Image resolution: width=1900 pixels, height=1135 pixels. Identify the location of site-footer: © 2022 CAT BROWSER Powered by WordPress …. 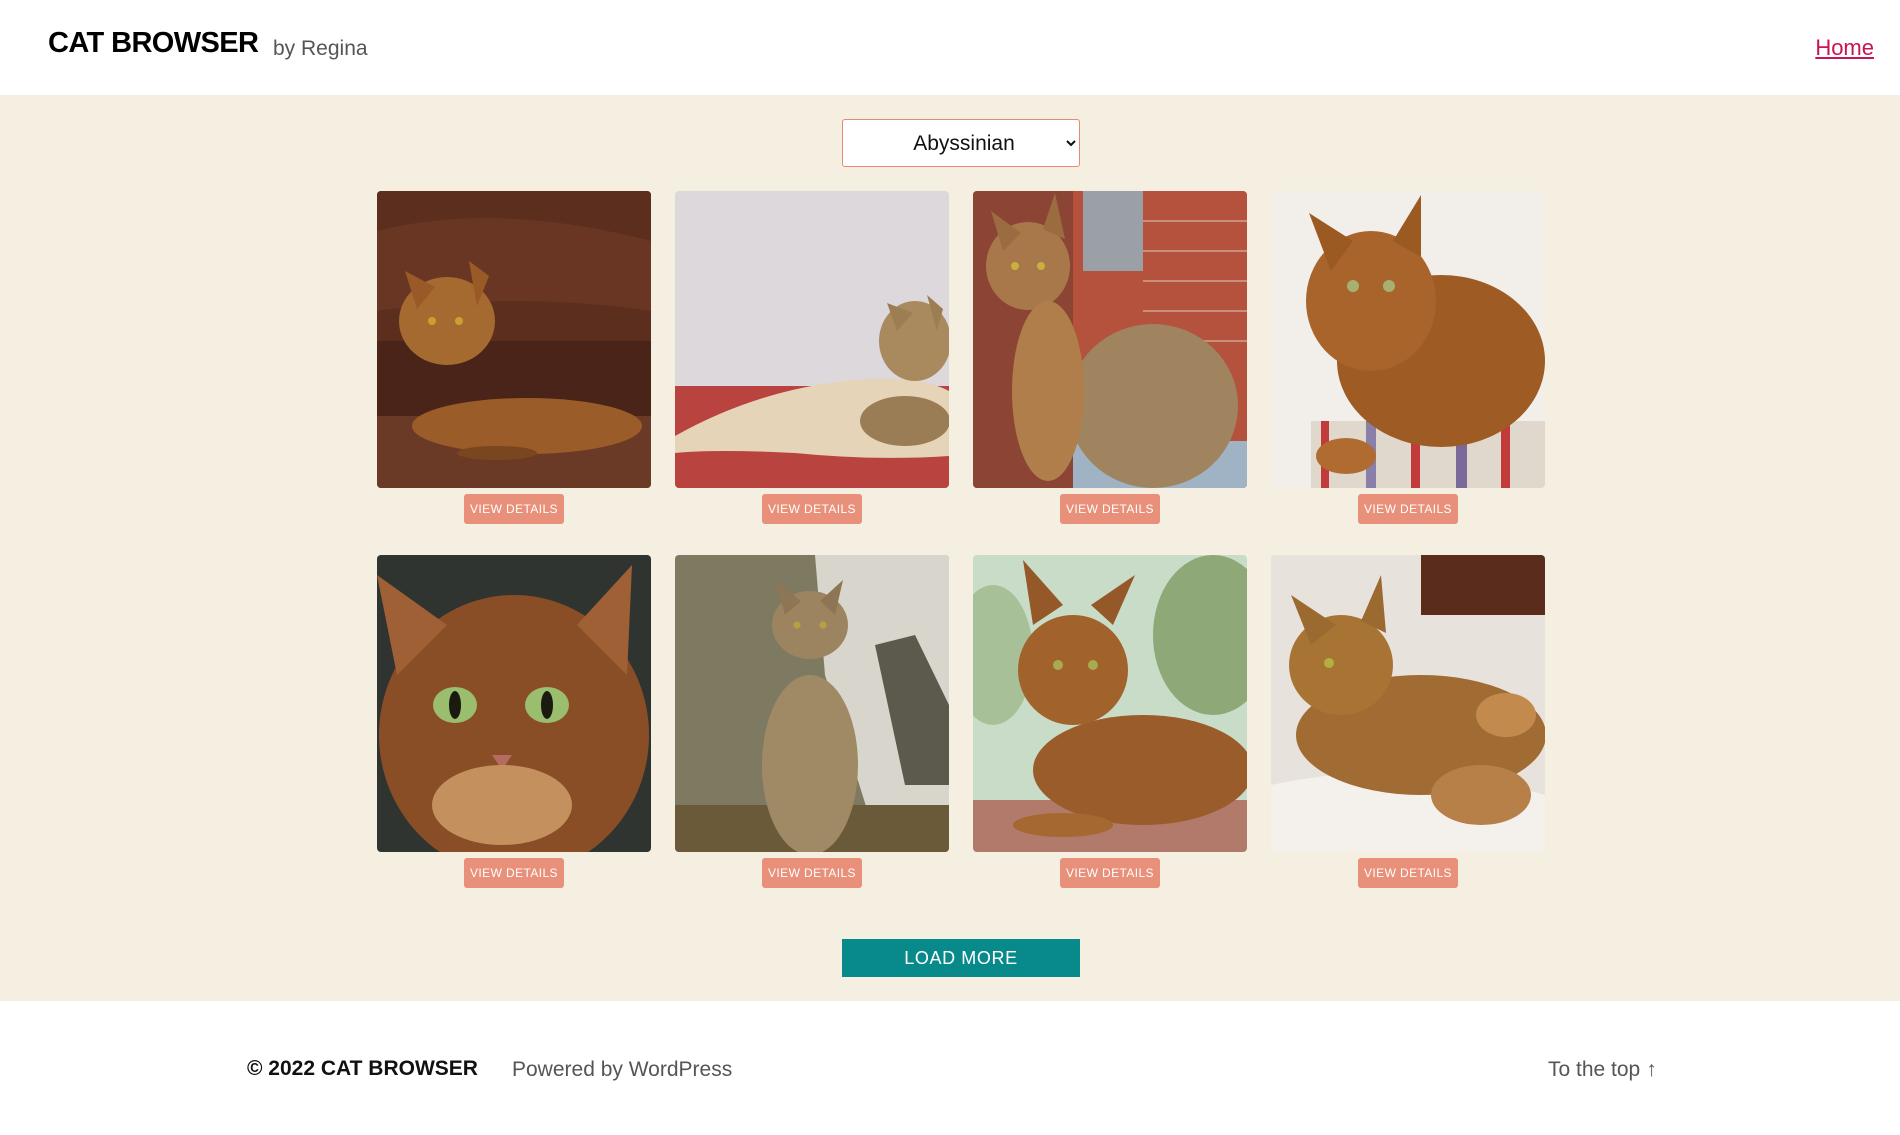
(950, 1068).